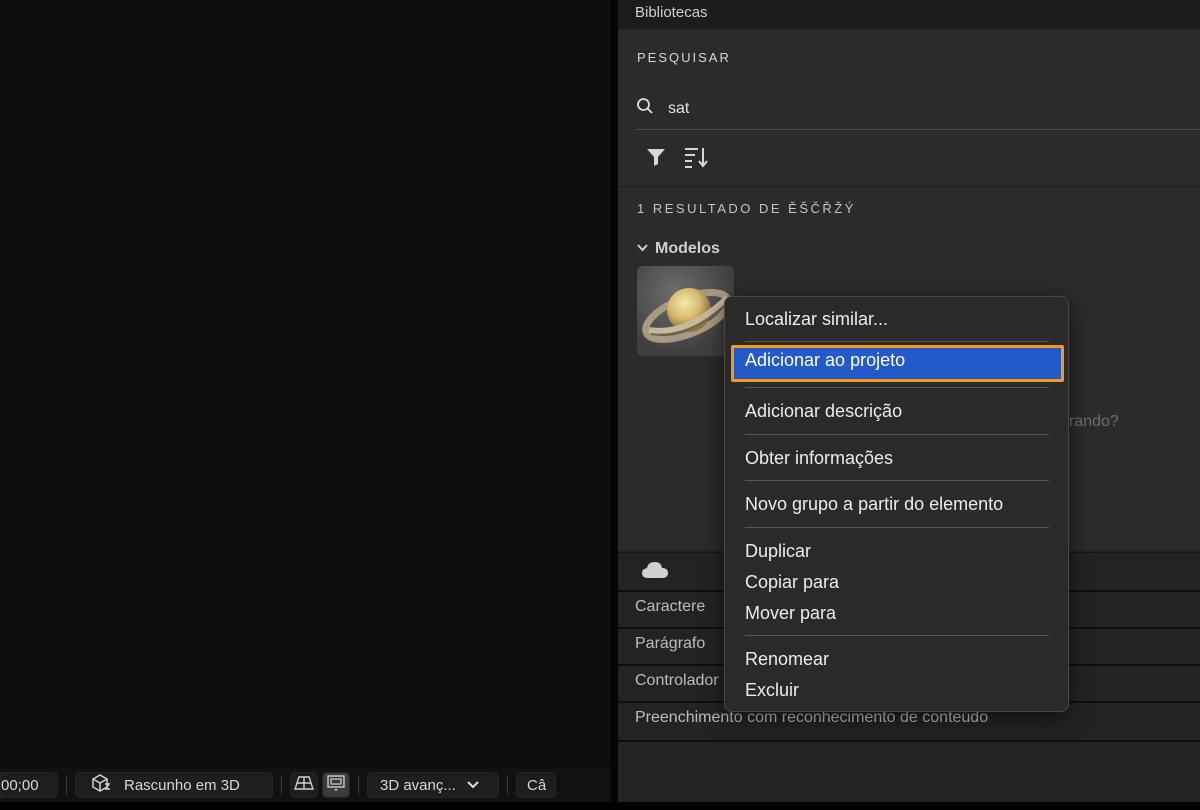 The image size is (1200, 810). I want to click on group-header-modelos: Modelos, so click(678, 249).